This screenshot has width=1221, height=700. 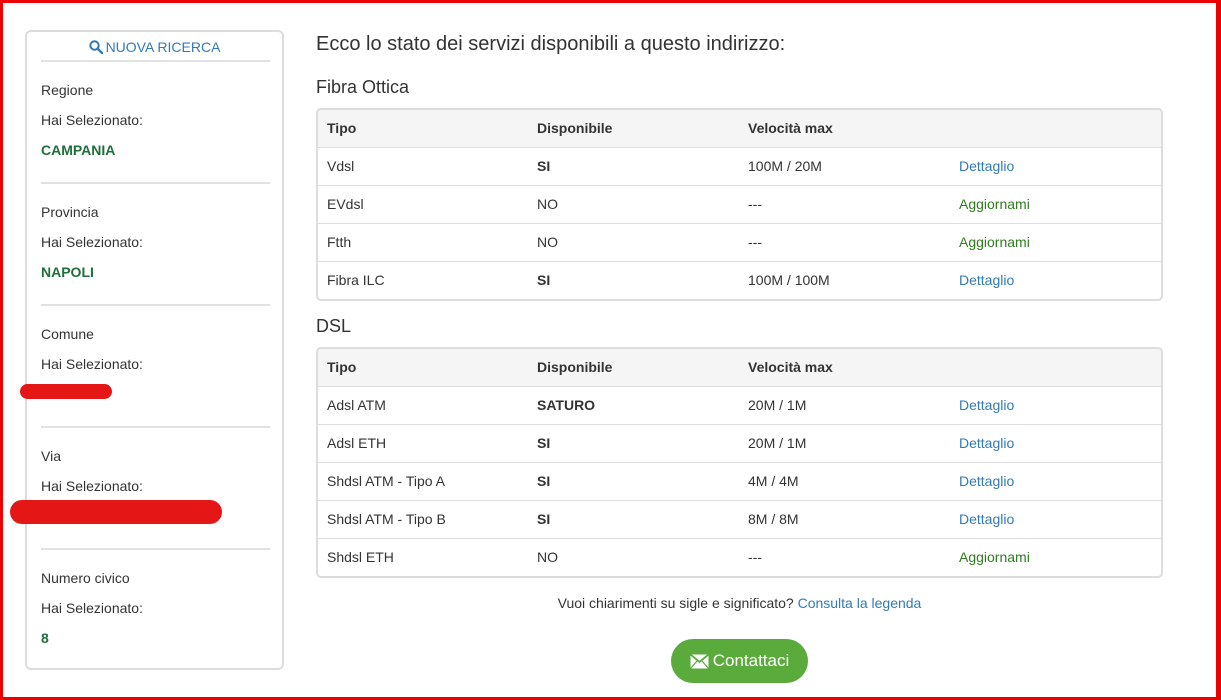 What do you see at coordinates (45, 638) in the screenshot?
I see `numero-civico-value: 8` at bounding box center [45, 638].